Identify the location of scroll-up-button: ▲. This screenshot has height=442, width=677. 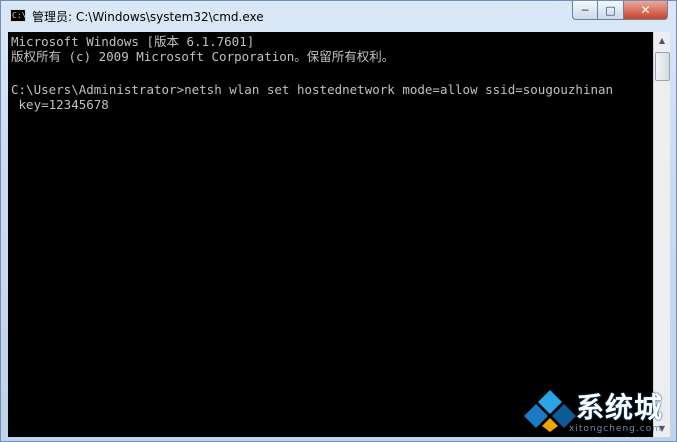
(662, 40).